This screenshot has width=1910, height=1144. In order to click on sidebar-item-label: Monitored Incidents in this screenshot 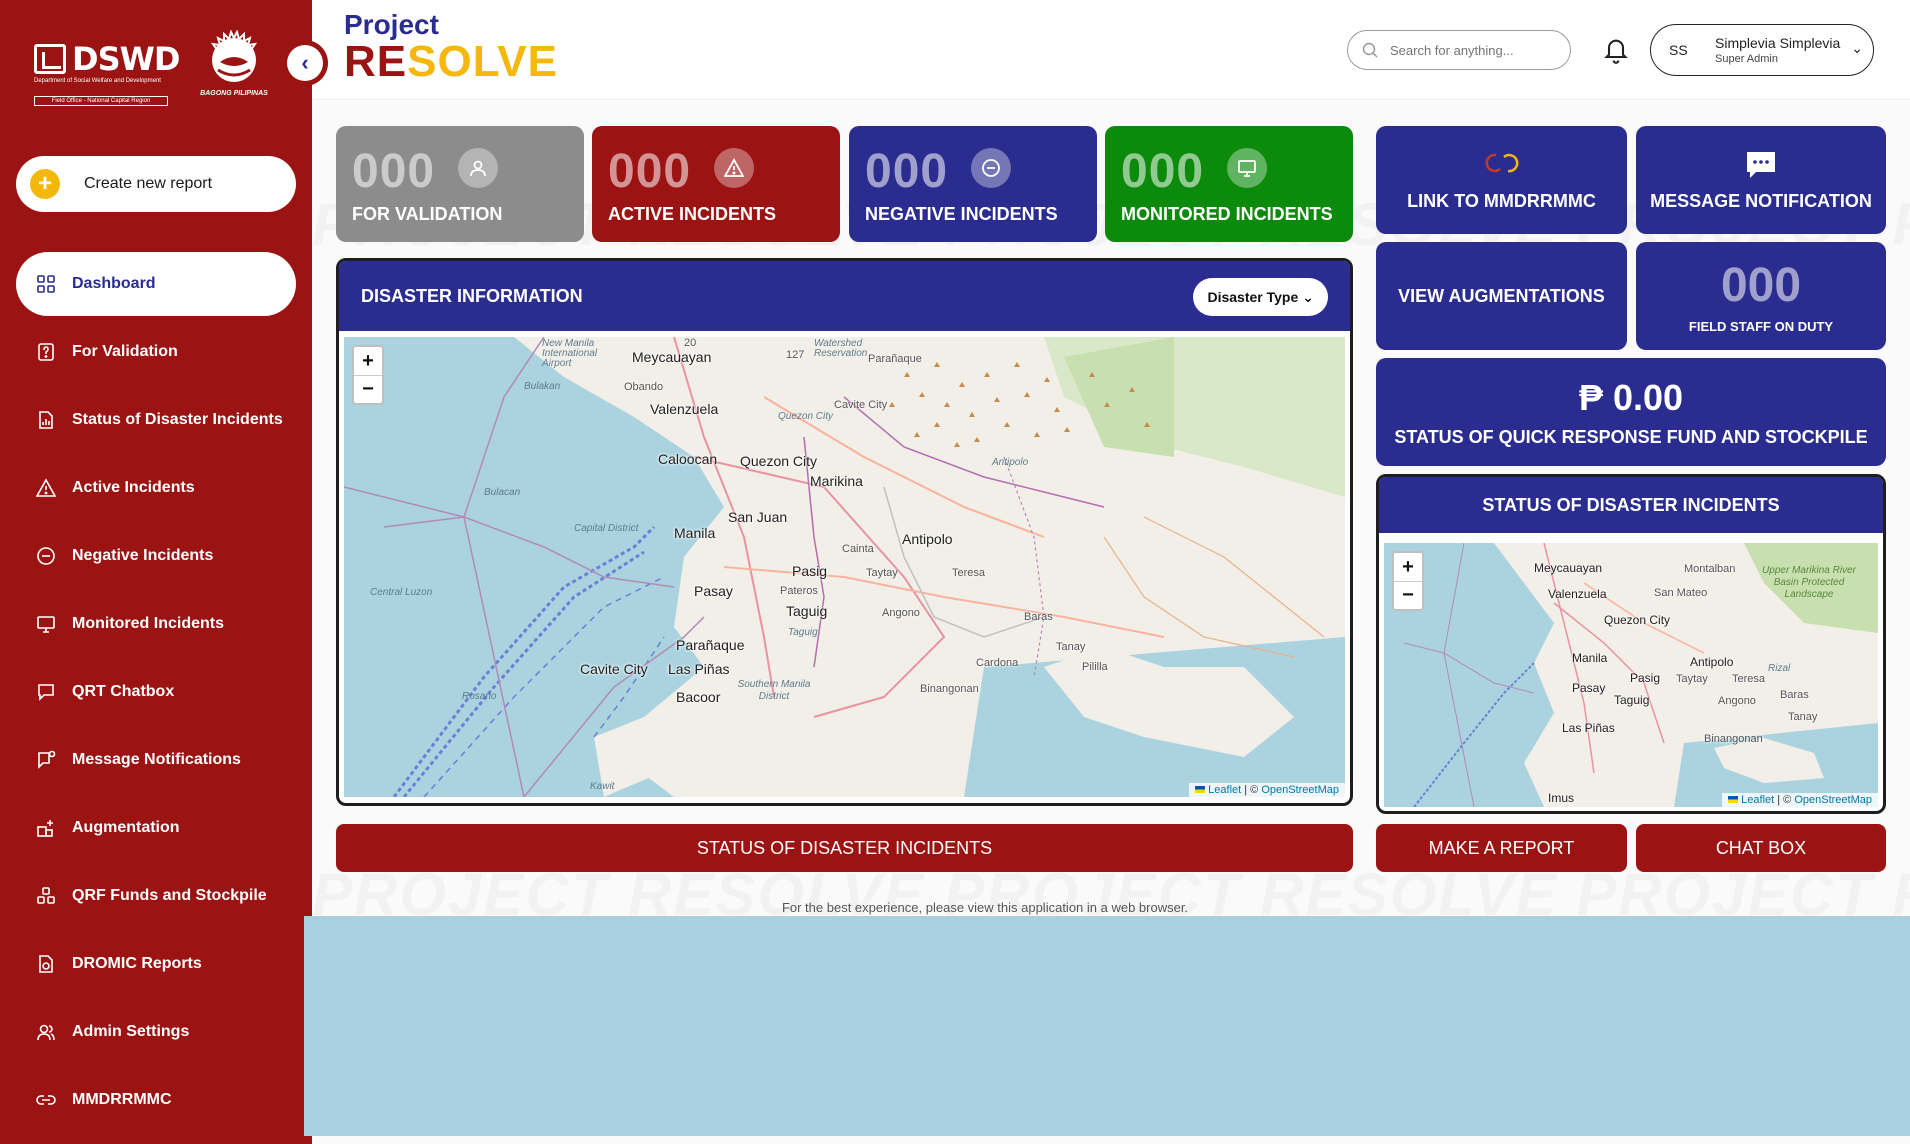, I will do `click(148, 623)`.